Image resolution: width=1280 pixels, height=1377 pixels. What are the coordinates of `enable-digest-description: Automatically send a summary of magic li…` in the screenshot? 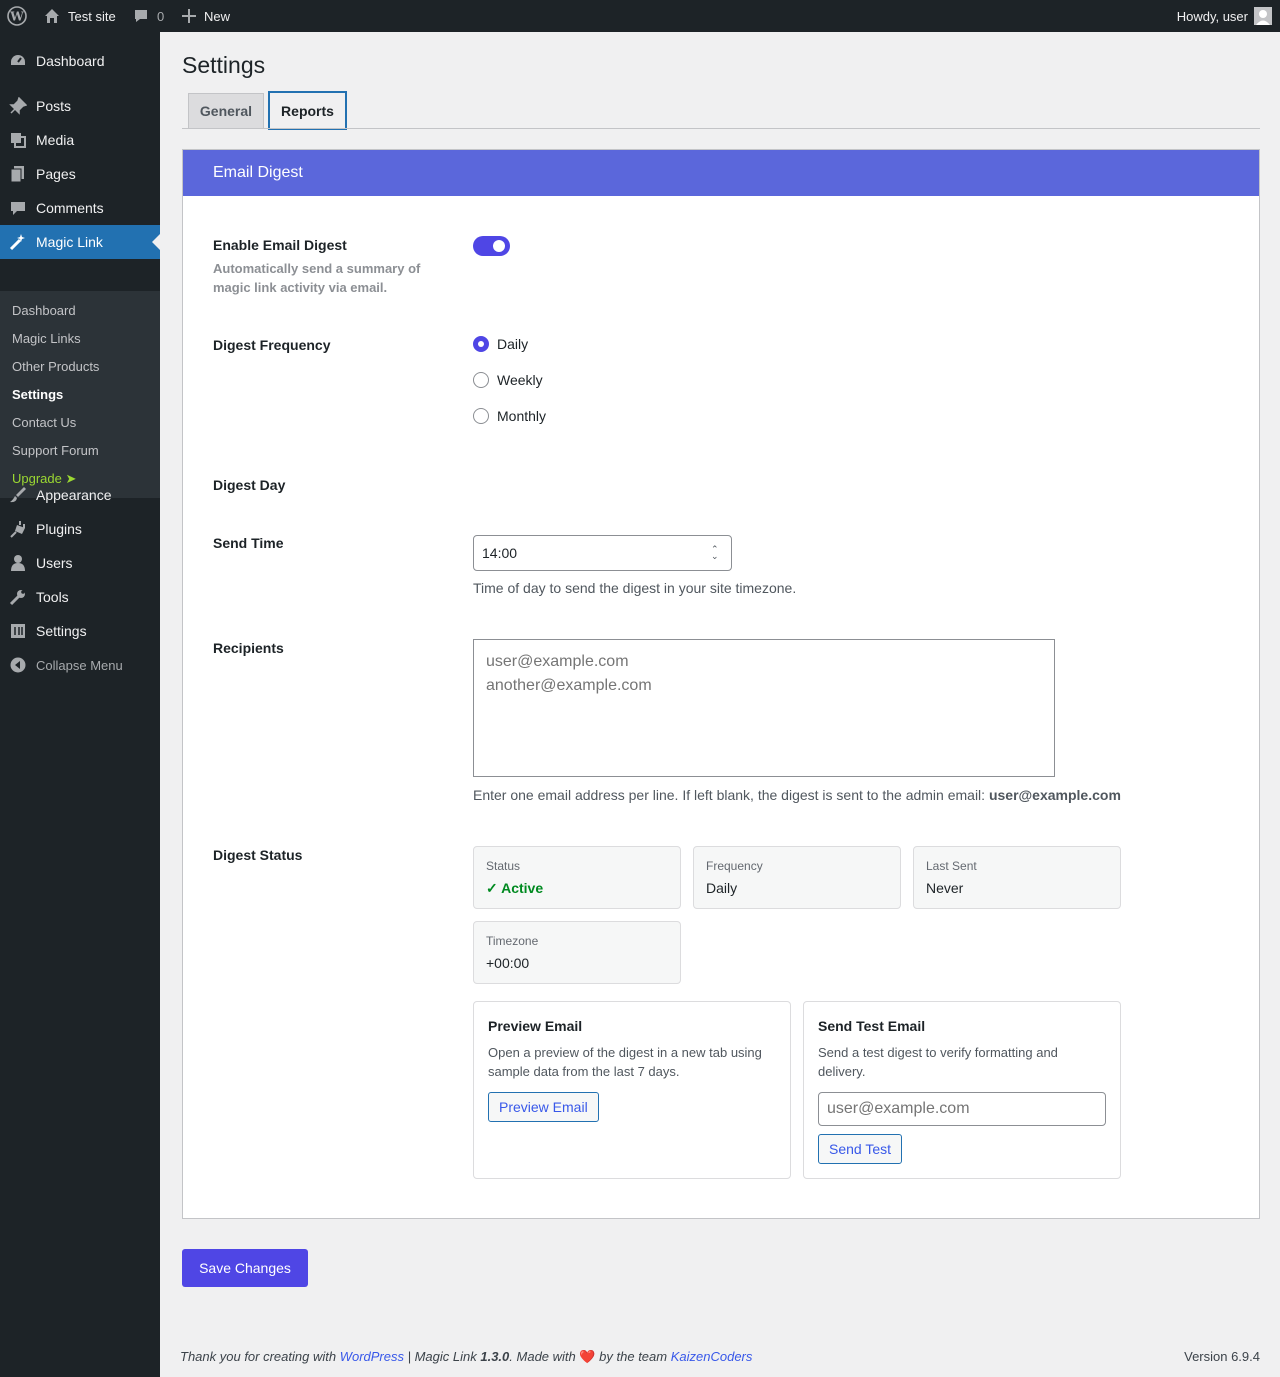 It's located at (317, 278).